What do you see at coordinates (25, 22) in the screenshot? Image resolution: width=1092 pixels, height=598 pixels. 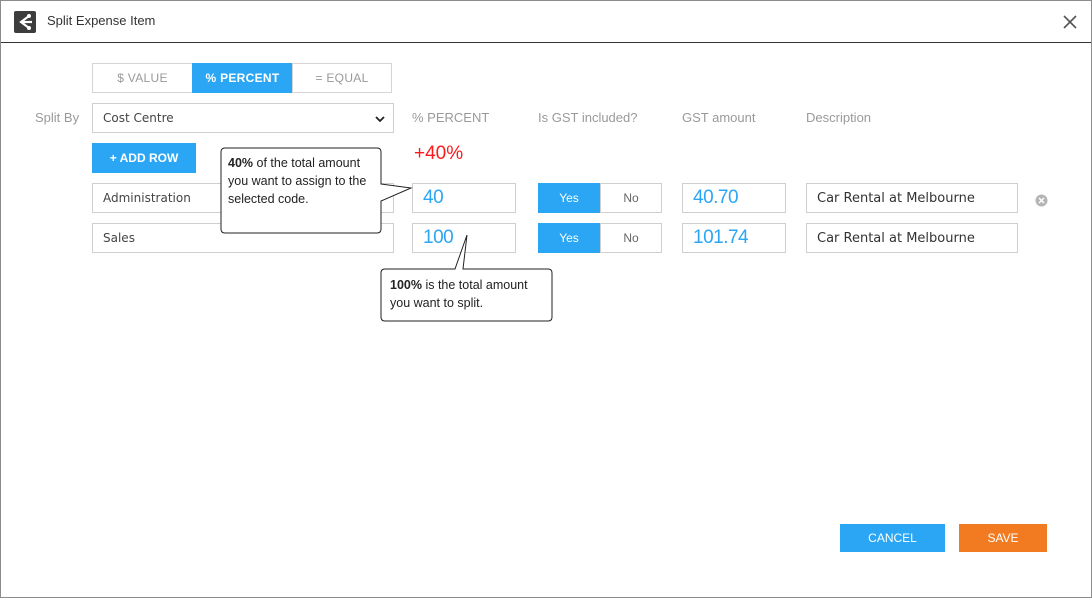 I see `split-icon` at bounding box center [25, 22].